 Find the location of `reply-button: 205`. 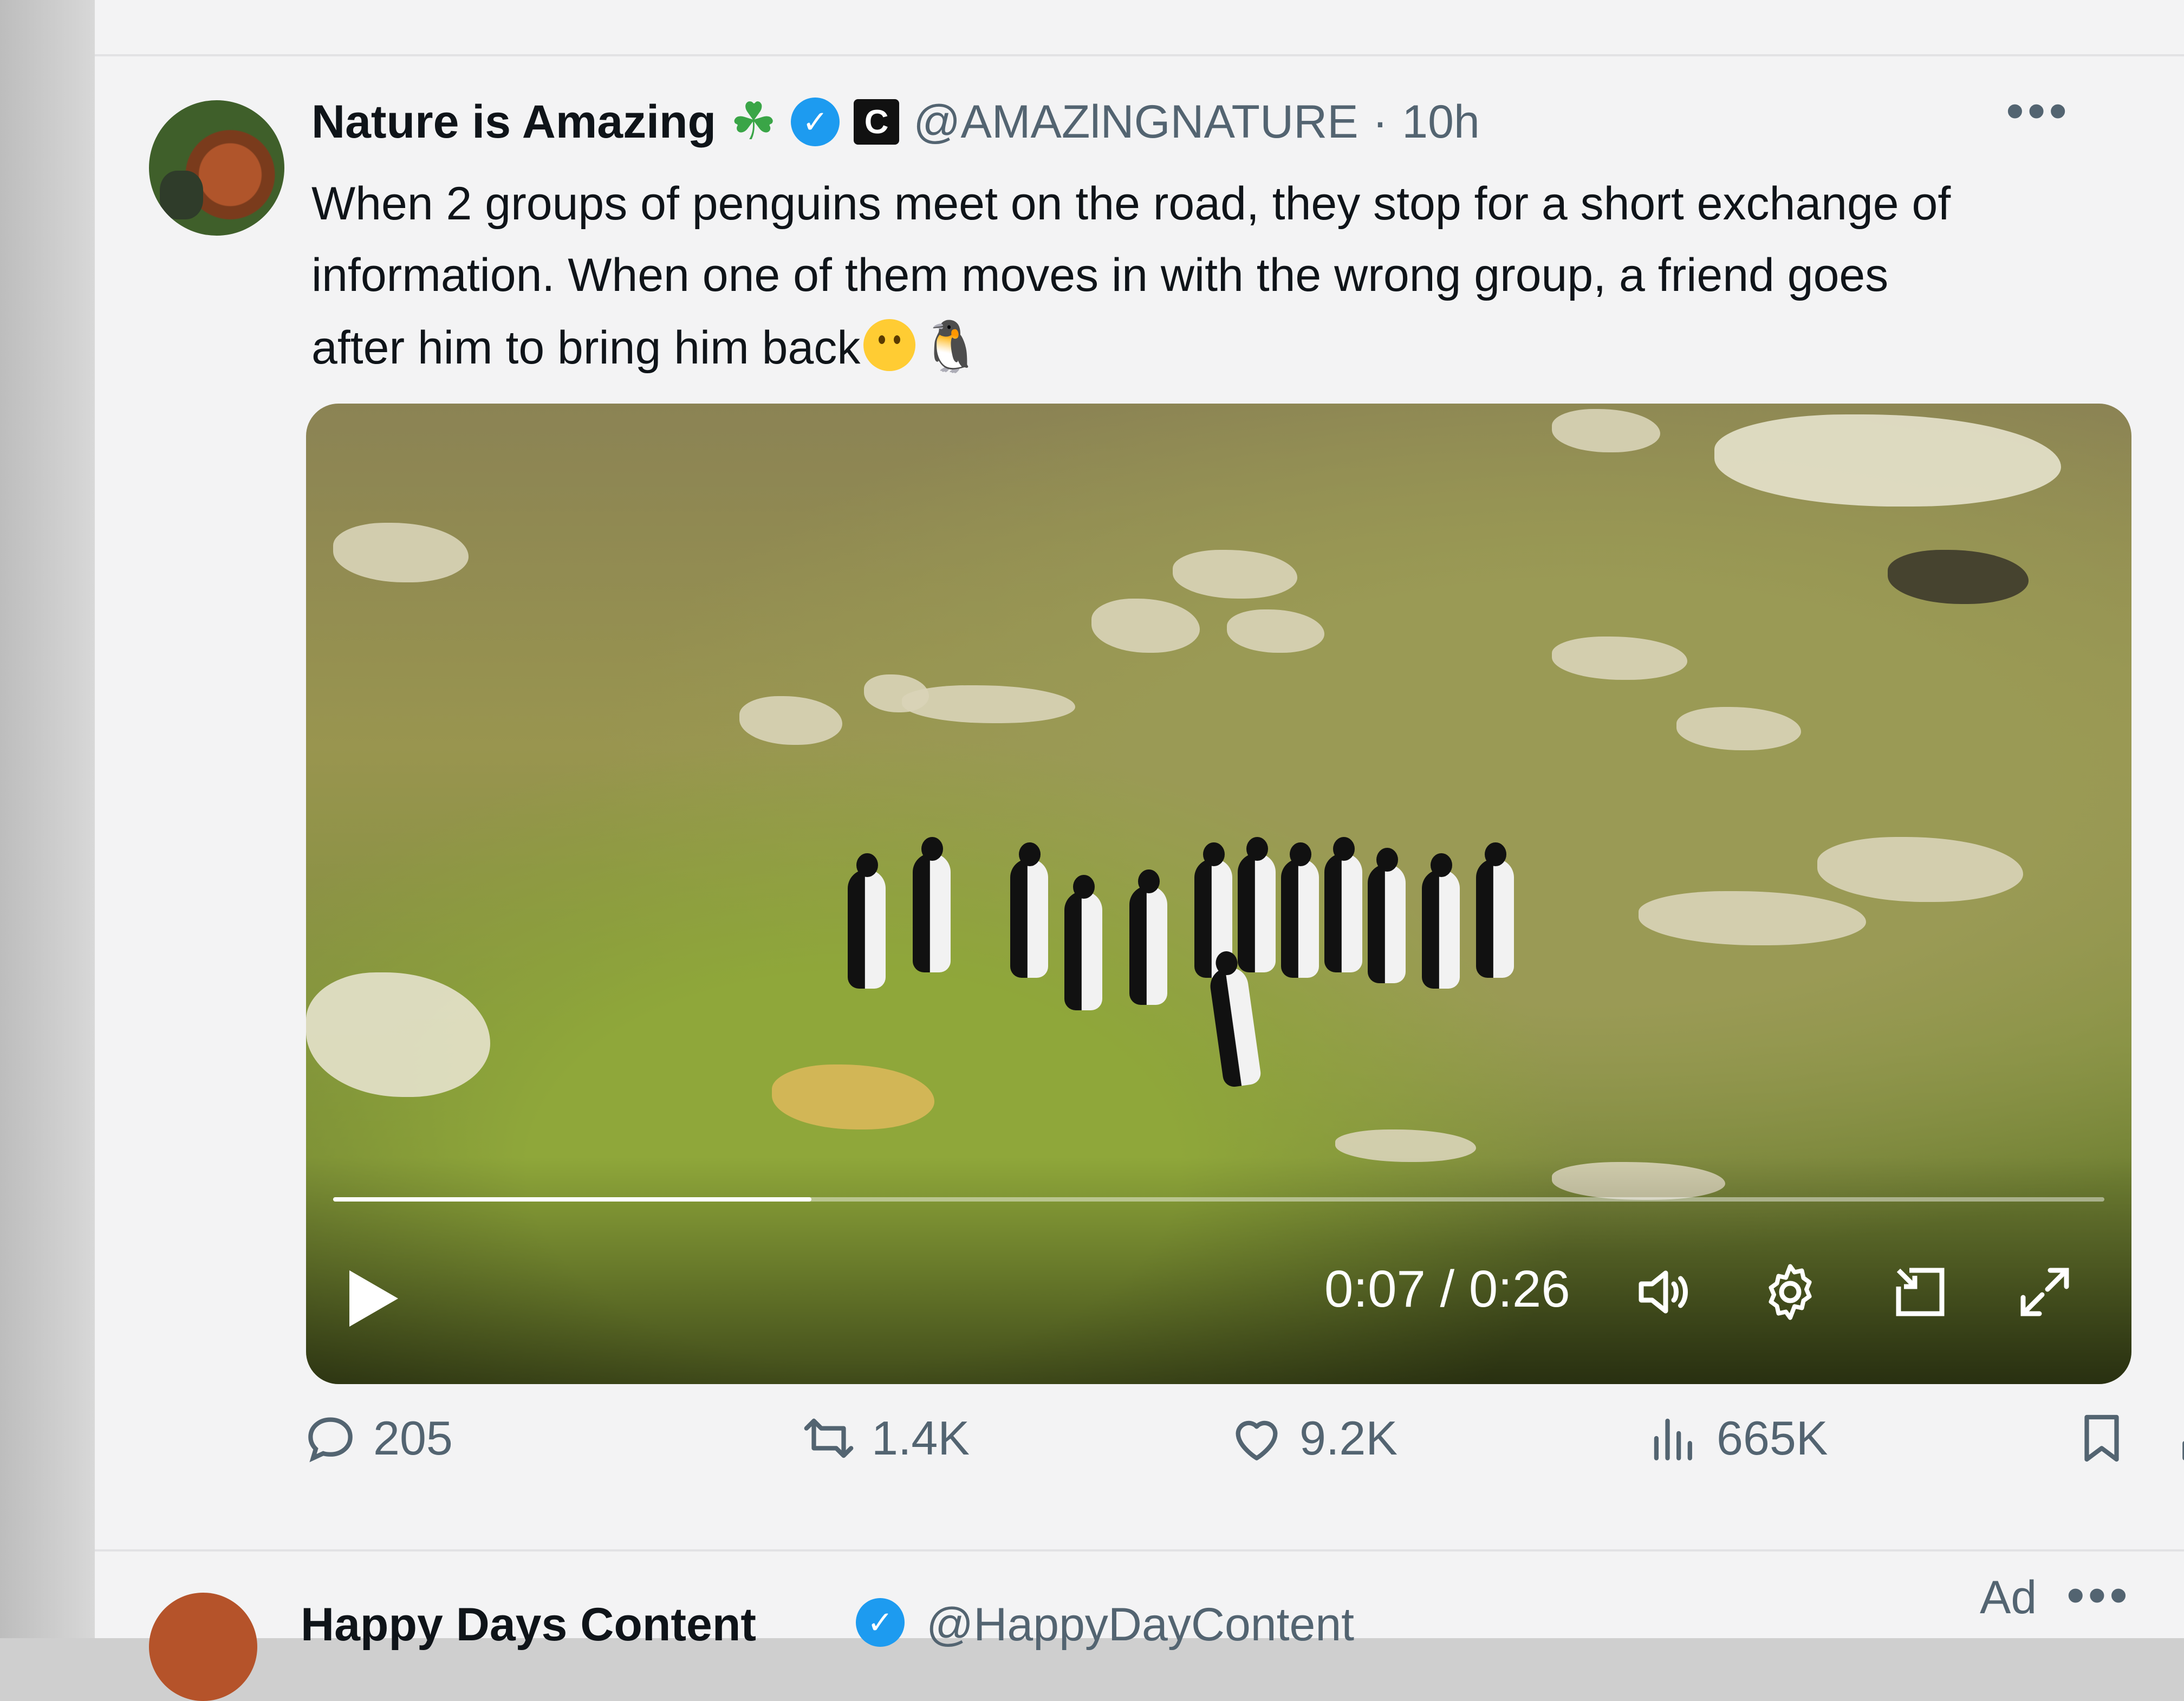

reply-button: 205 is located at coordinates (377, 1438).